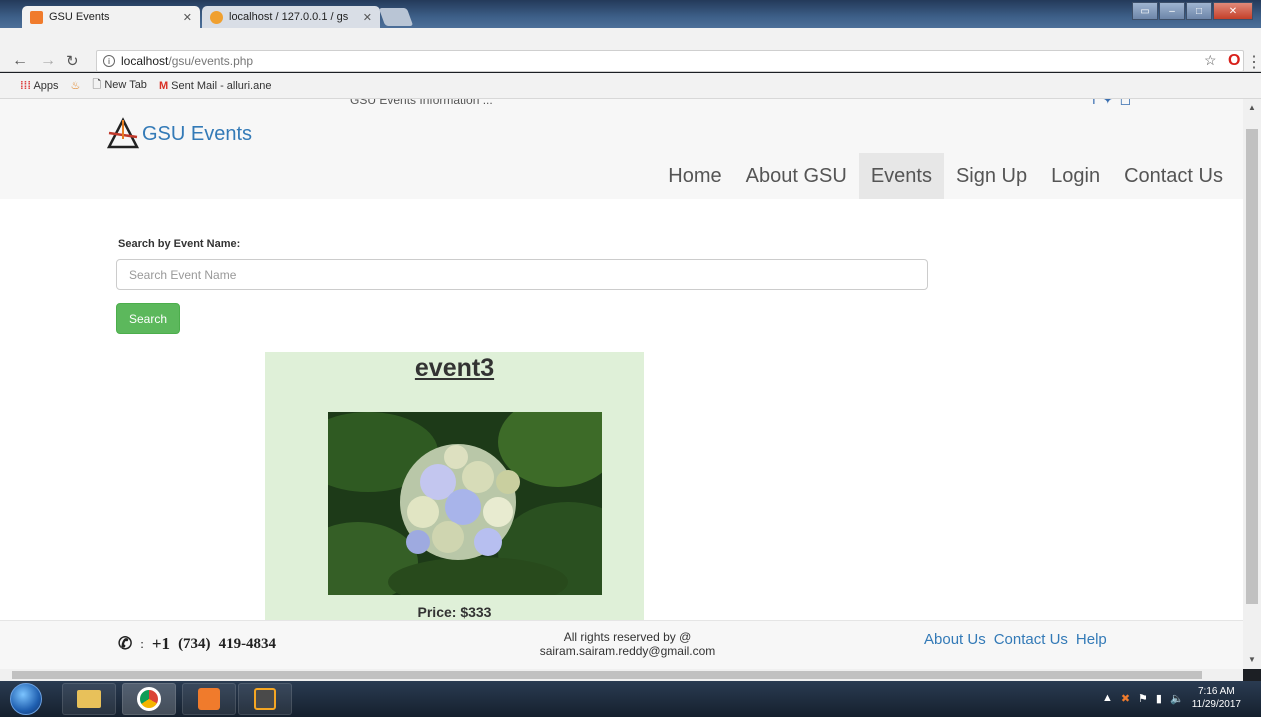  I want to click on sublime-text-icon, so click(265, 699).